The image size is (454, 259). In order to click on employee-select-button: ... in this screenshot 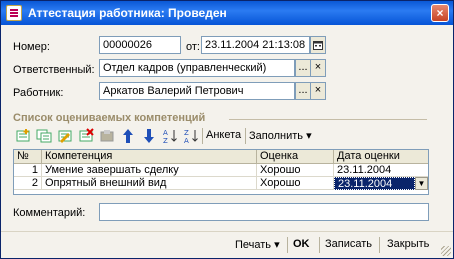, I will do `click(303, 91)`.